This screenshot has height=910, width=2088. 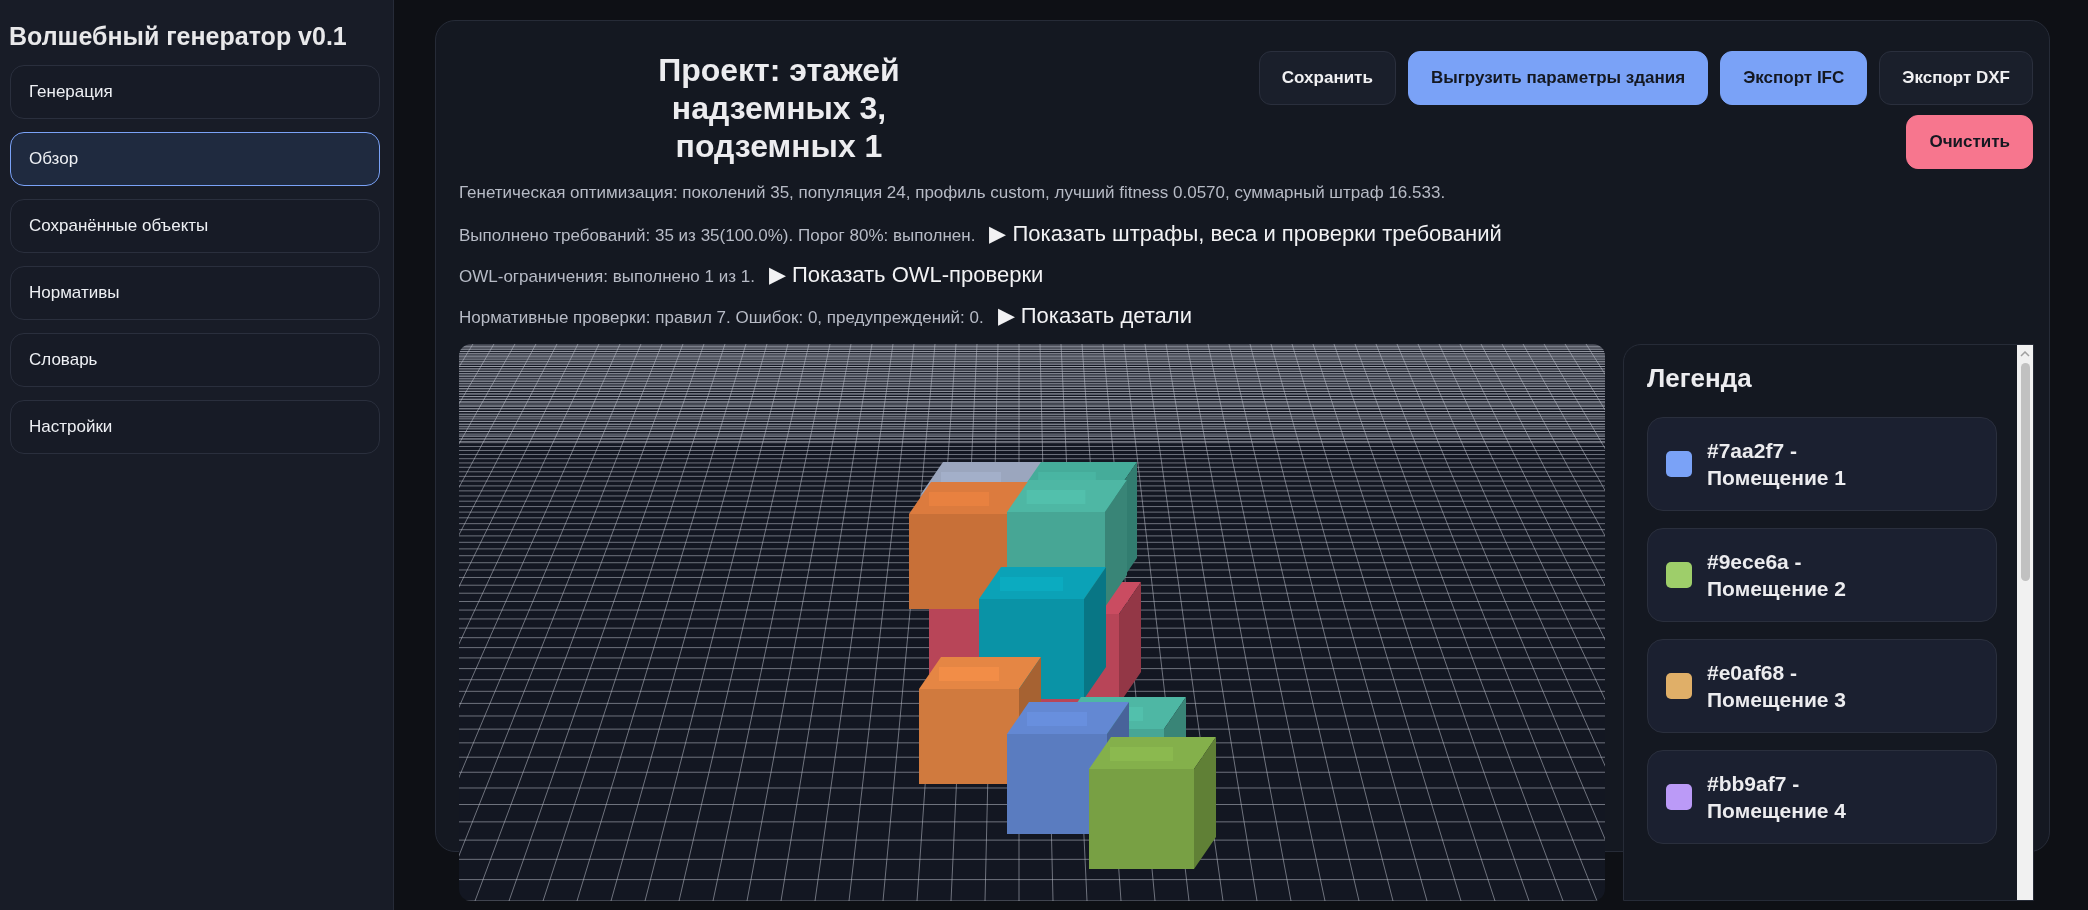 What do you see at coordinates (717, 236) in the screenshot?
I see `check-status: Выполнено требований: 35 из 35(100.0%). Порог 80%: выполнен.` at bounding box center [717, 236].